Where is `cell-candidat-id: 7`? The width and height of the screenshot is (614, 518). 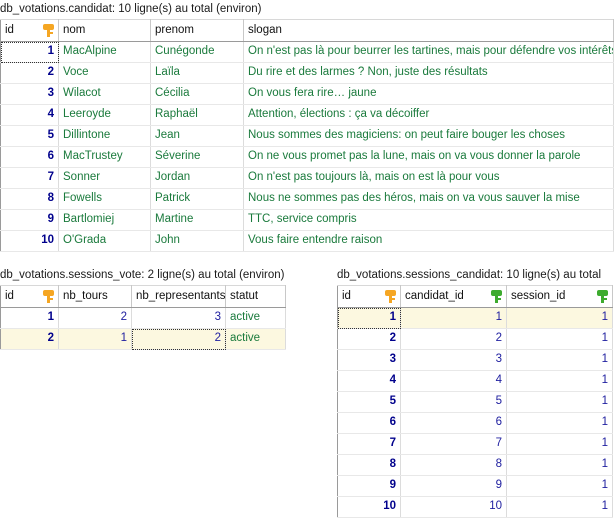
cell-candidat-id: 7 is located at coordinates (453, 444).